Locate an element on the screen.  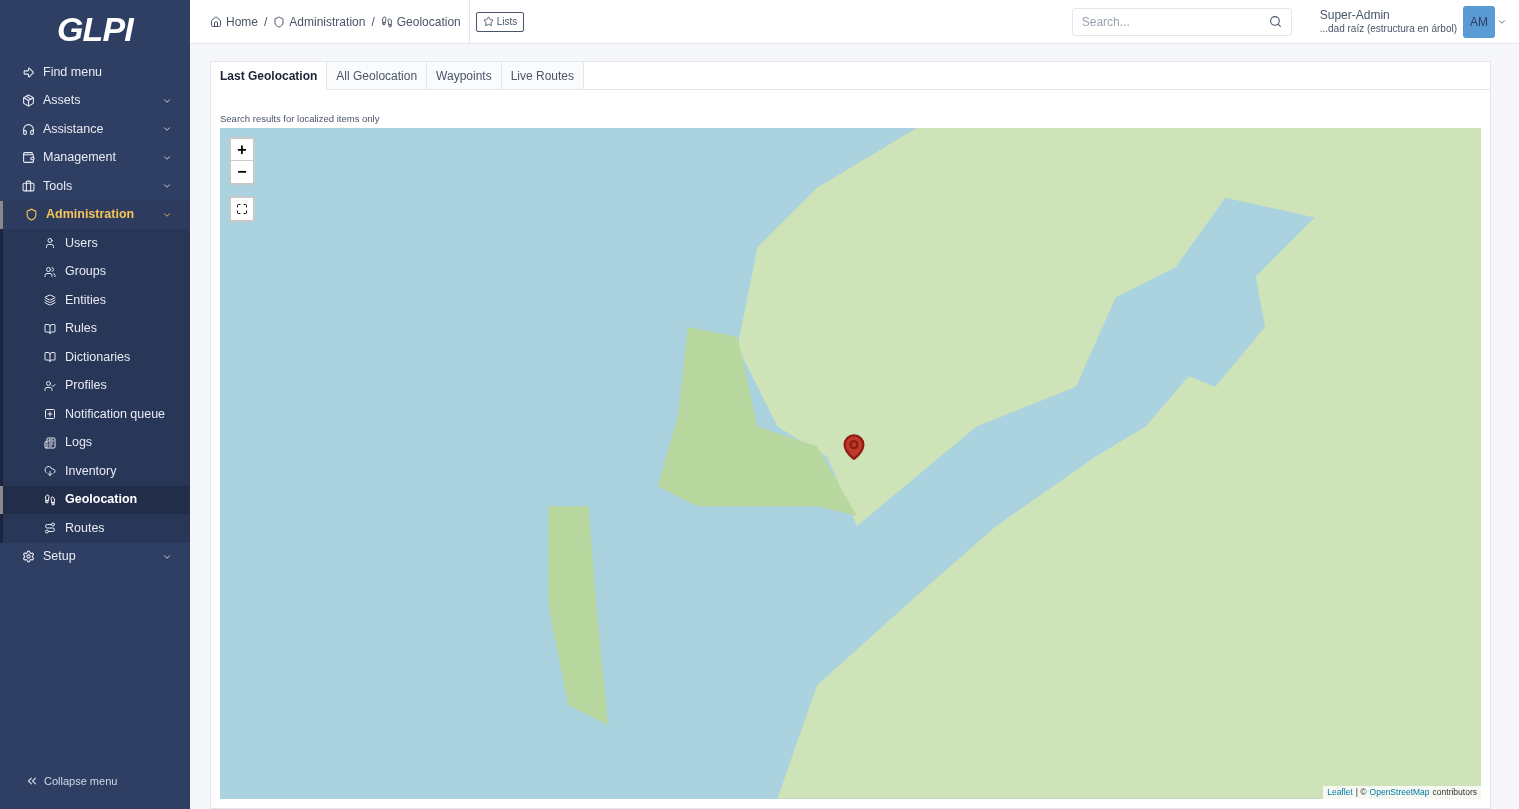
fullscreen-button is located at coordinates (242, 209).